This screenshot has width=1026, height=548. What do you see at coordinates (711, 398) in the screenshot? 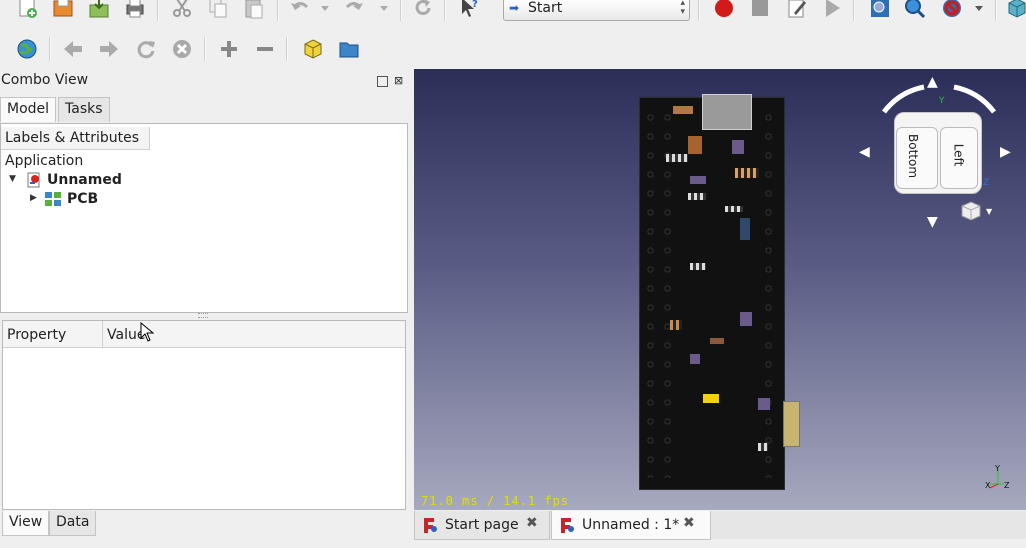
I see `yellow-component` at bounding box center [711, 398].